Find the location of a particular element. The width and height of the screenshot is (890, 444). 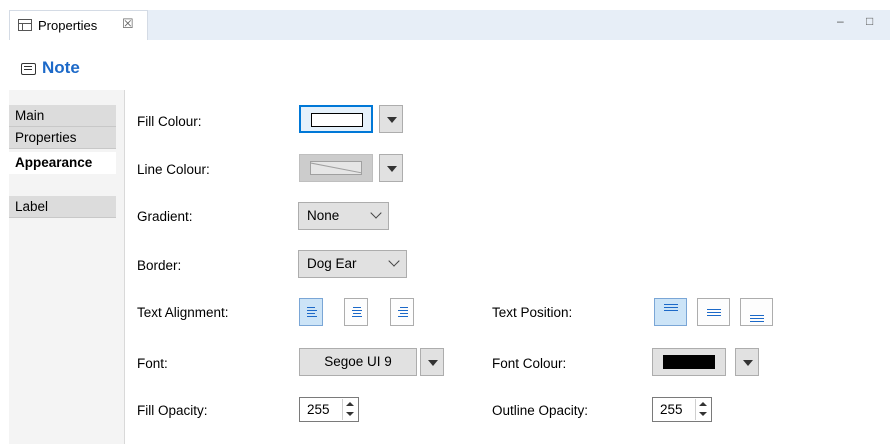

position-top-icon is located at coordinates (671, 304).